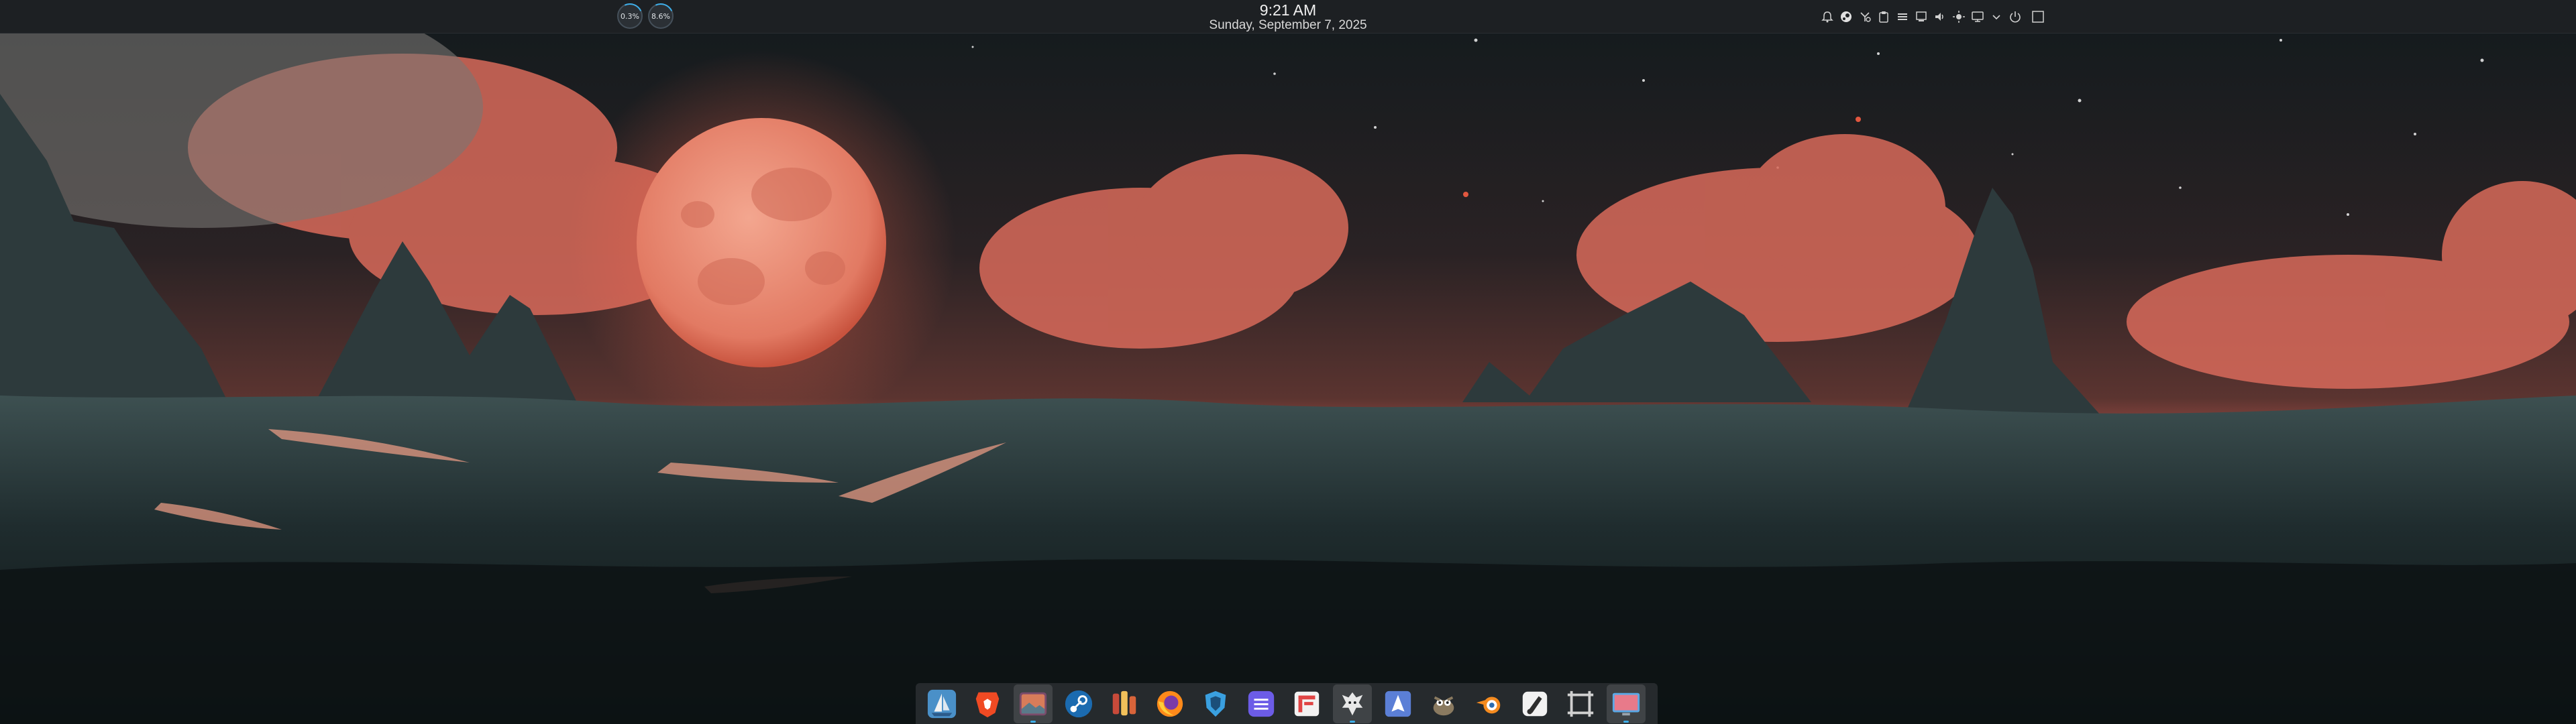 The height and width of the screenshot is (724, 2576). I want to click on show-desktop-icon, so click(2038, 16).